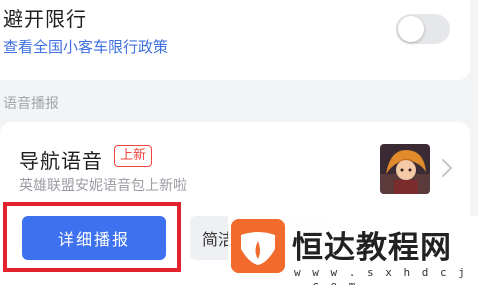 The image size is (478, 285). What do you see at coordinates (405, 169) in the screenshot?
I see `character-avatar-icon` at bounding box center [405, 169].